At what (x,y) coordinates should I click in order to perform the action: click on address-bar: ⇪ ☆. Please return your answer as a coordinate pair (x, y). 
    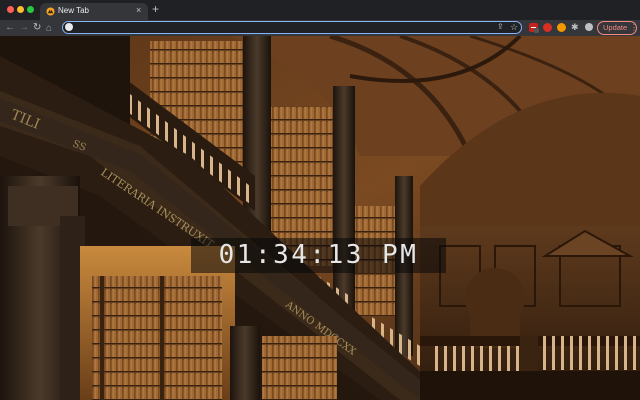
    Looking at the image, I should click on (292, 27).